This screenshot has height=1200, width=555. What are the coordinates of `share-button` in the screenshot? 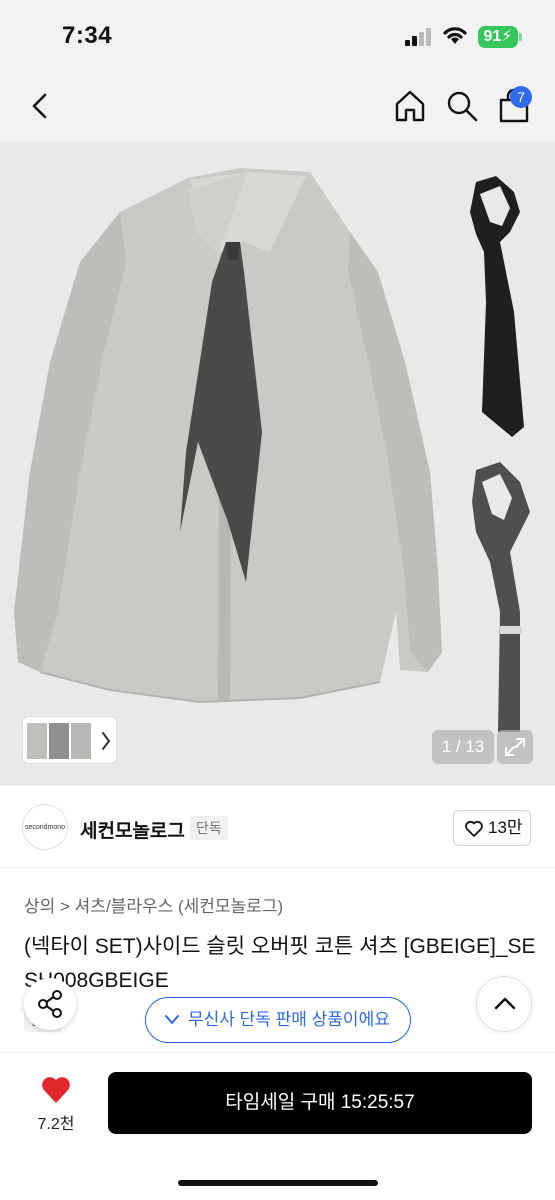 It's located at (50, 1004).